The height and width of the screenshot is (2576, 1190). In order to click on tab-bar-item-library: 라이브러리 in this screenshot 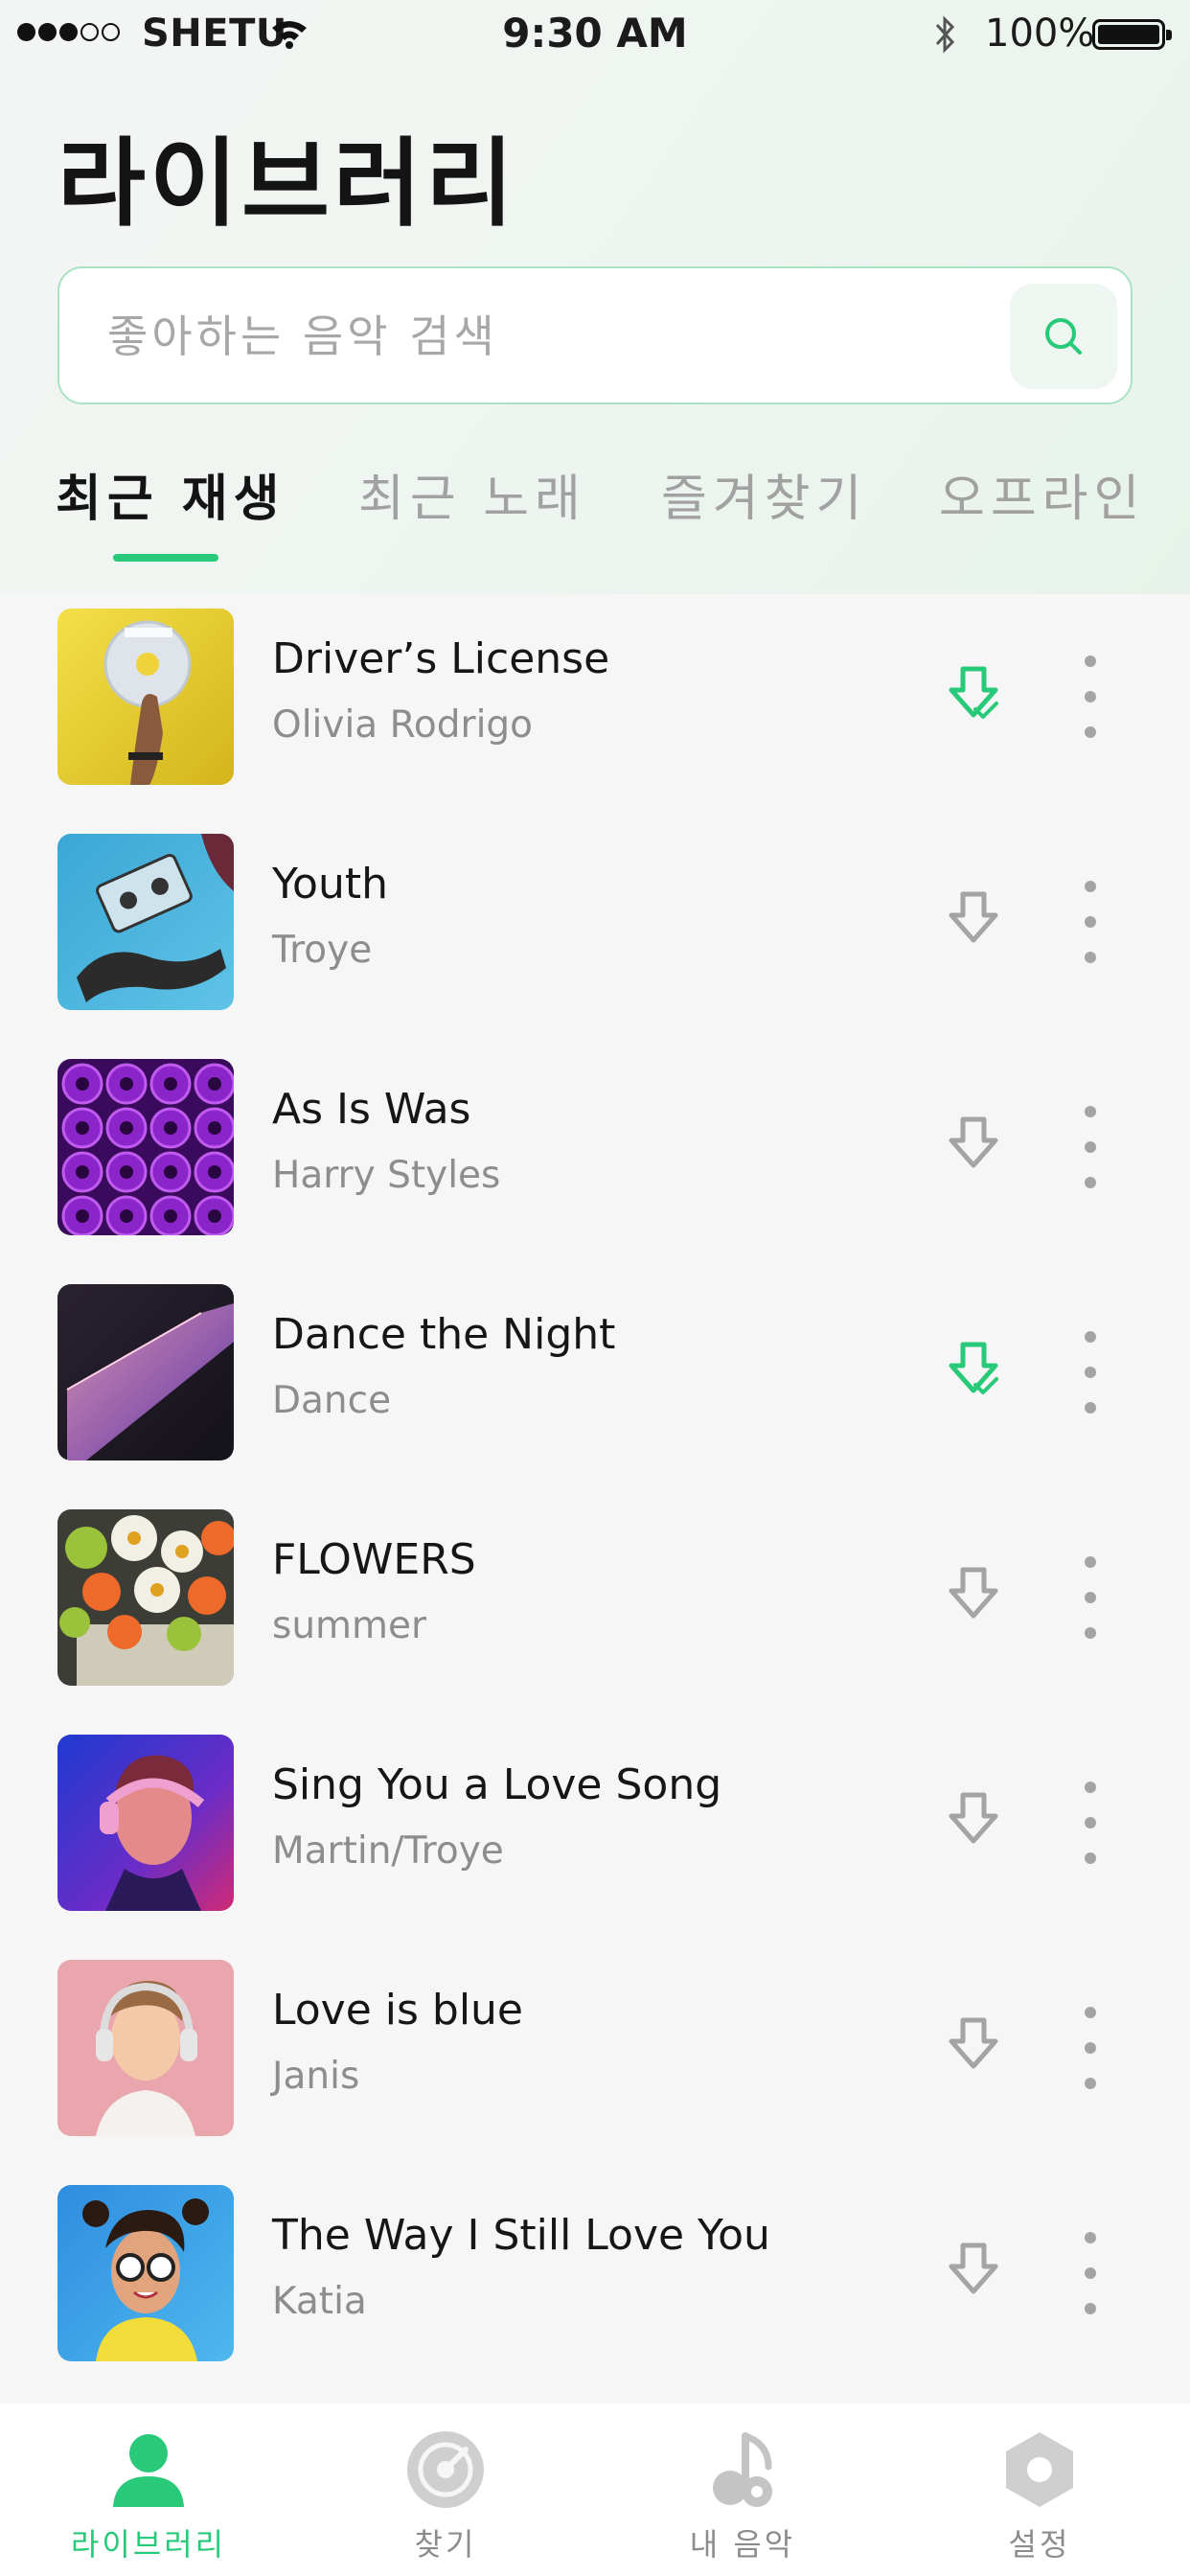, I will do `click(148, 2490)`.